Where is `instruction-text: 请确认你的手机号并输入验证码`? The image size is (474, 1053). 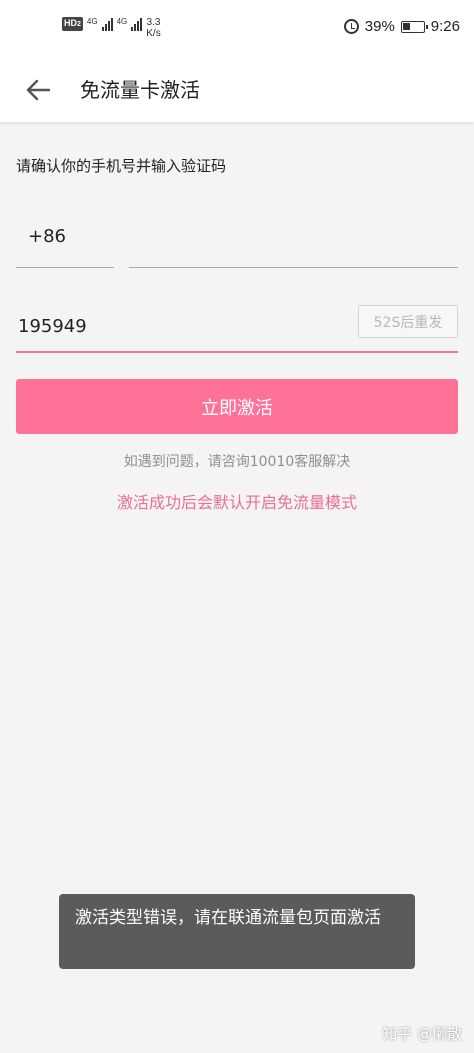 instruction-text: 请确认你的手机号并输入验证码 is located at coordinates (121, 166).